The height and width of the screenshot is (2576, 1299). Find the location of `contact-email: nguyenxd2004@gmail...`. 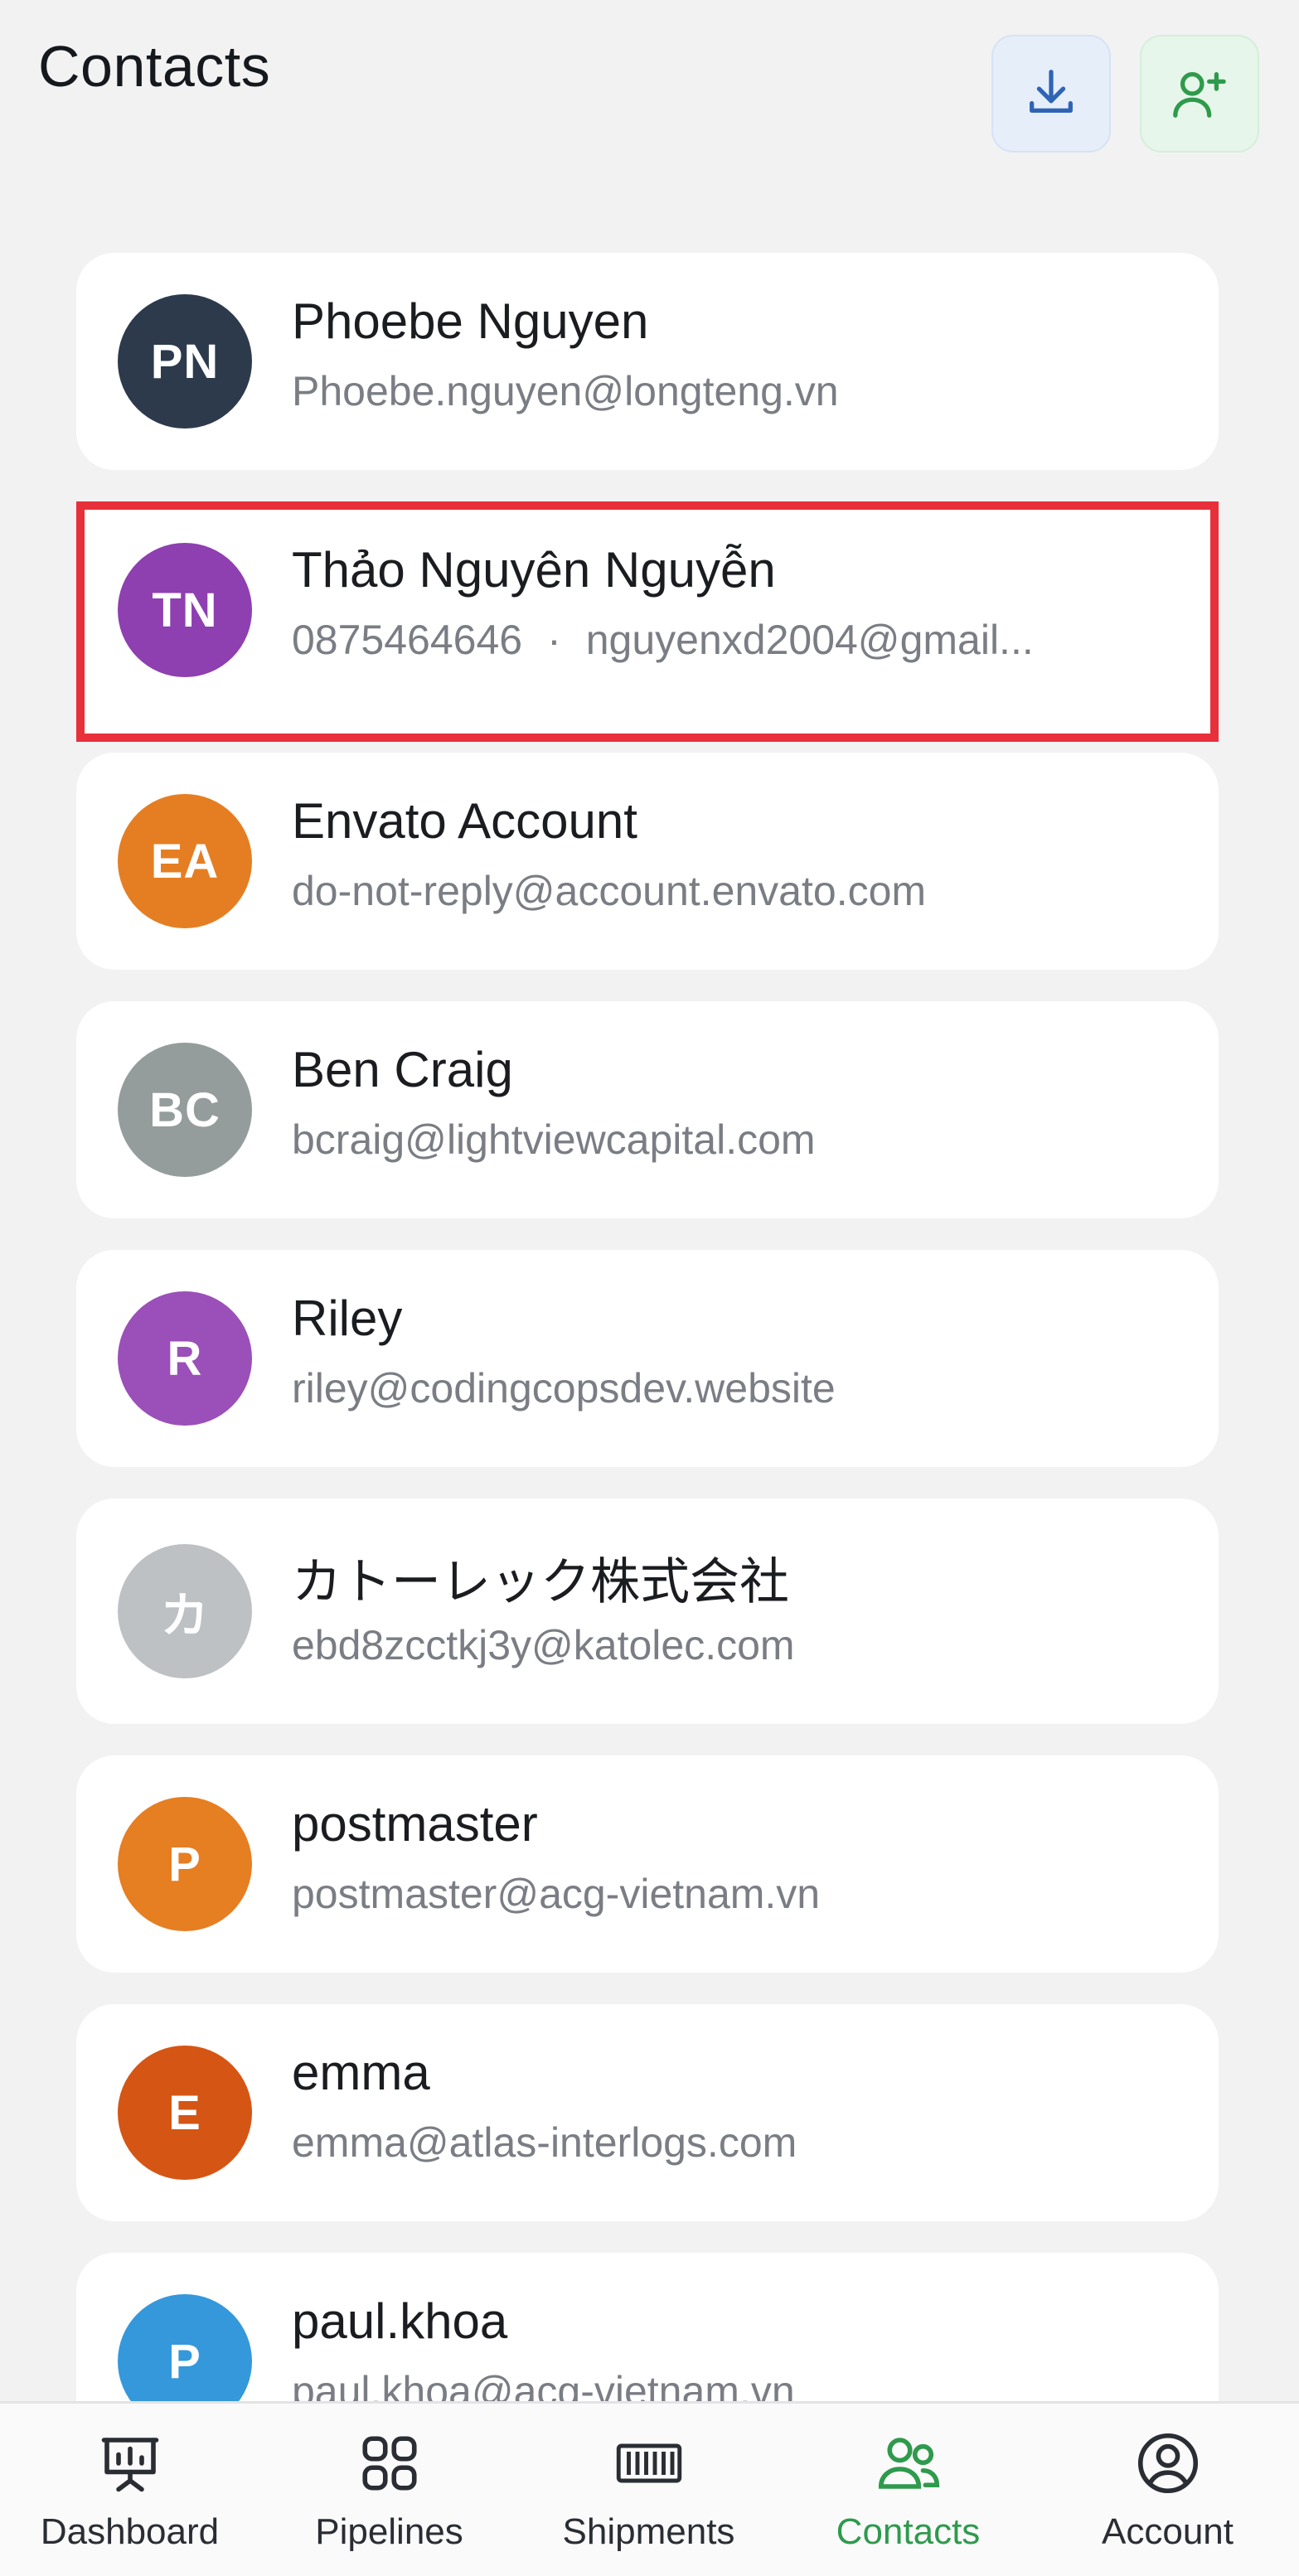

contact-email: nguyenxd2004@gmail... is located at coordinates (809, 640).